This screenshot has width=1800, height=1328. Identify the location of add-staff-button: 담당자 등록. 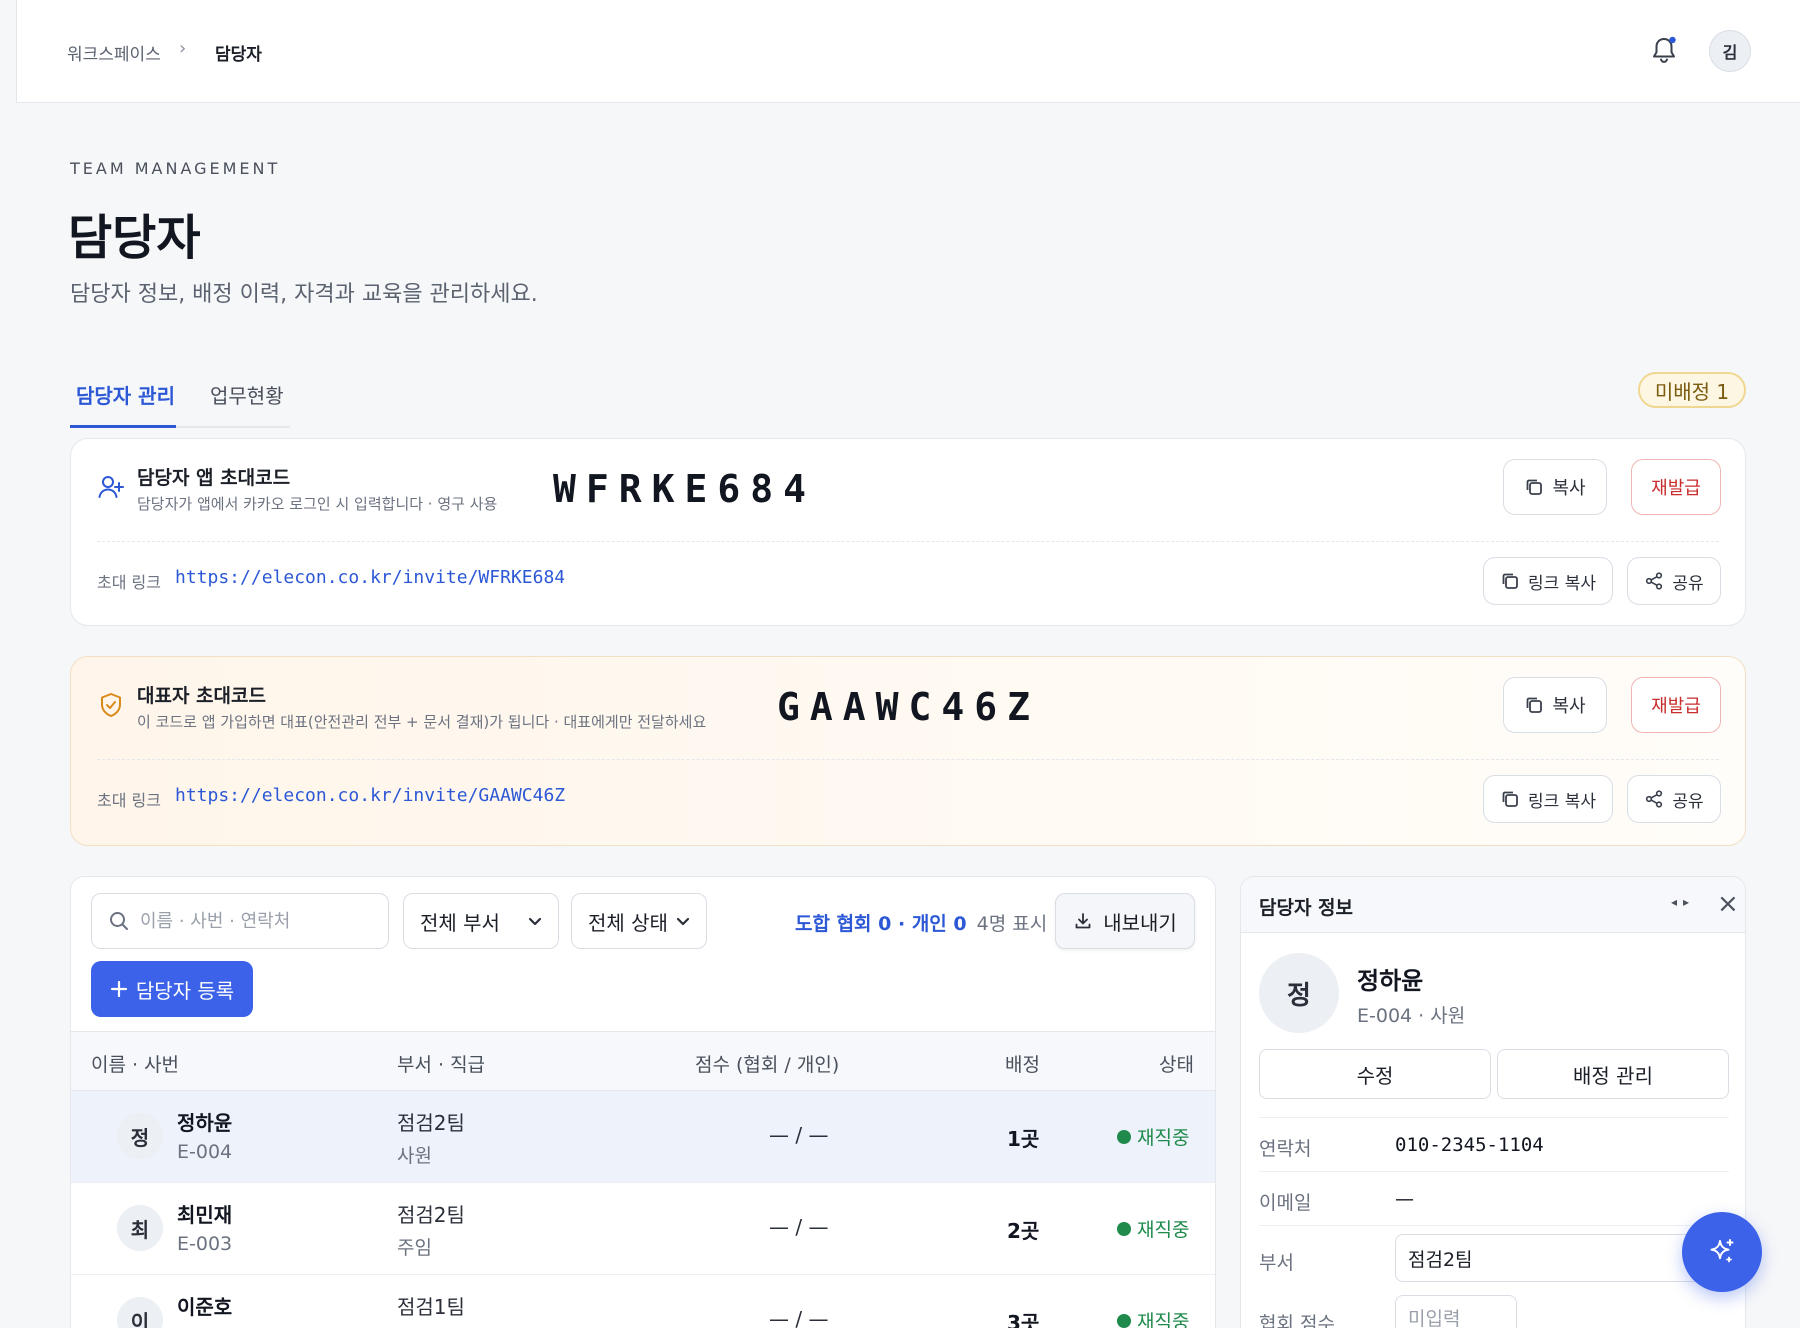
(172, 989).